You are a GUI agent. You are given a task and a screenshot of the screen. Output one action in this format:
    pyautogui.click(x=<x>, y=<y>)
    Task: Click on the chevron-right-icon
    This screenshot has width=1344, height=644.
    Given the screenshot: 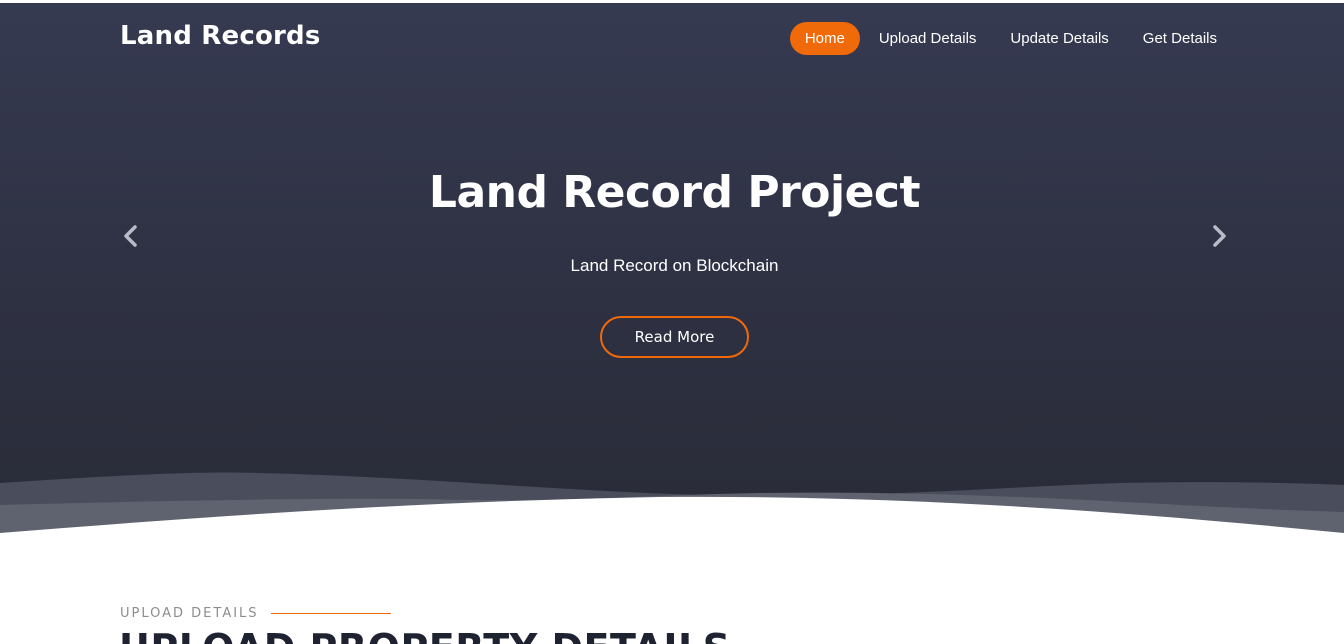 What is the action you would take?
    pyautogui.click(x=1219, y=236)
    